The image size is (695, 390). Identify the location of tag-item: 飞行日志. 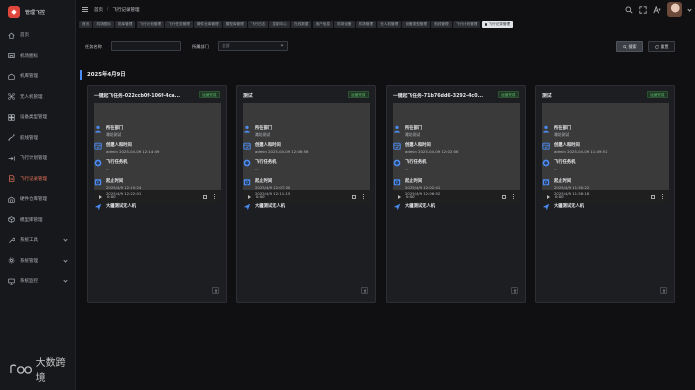
(258, 24).